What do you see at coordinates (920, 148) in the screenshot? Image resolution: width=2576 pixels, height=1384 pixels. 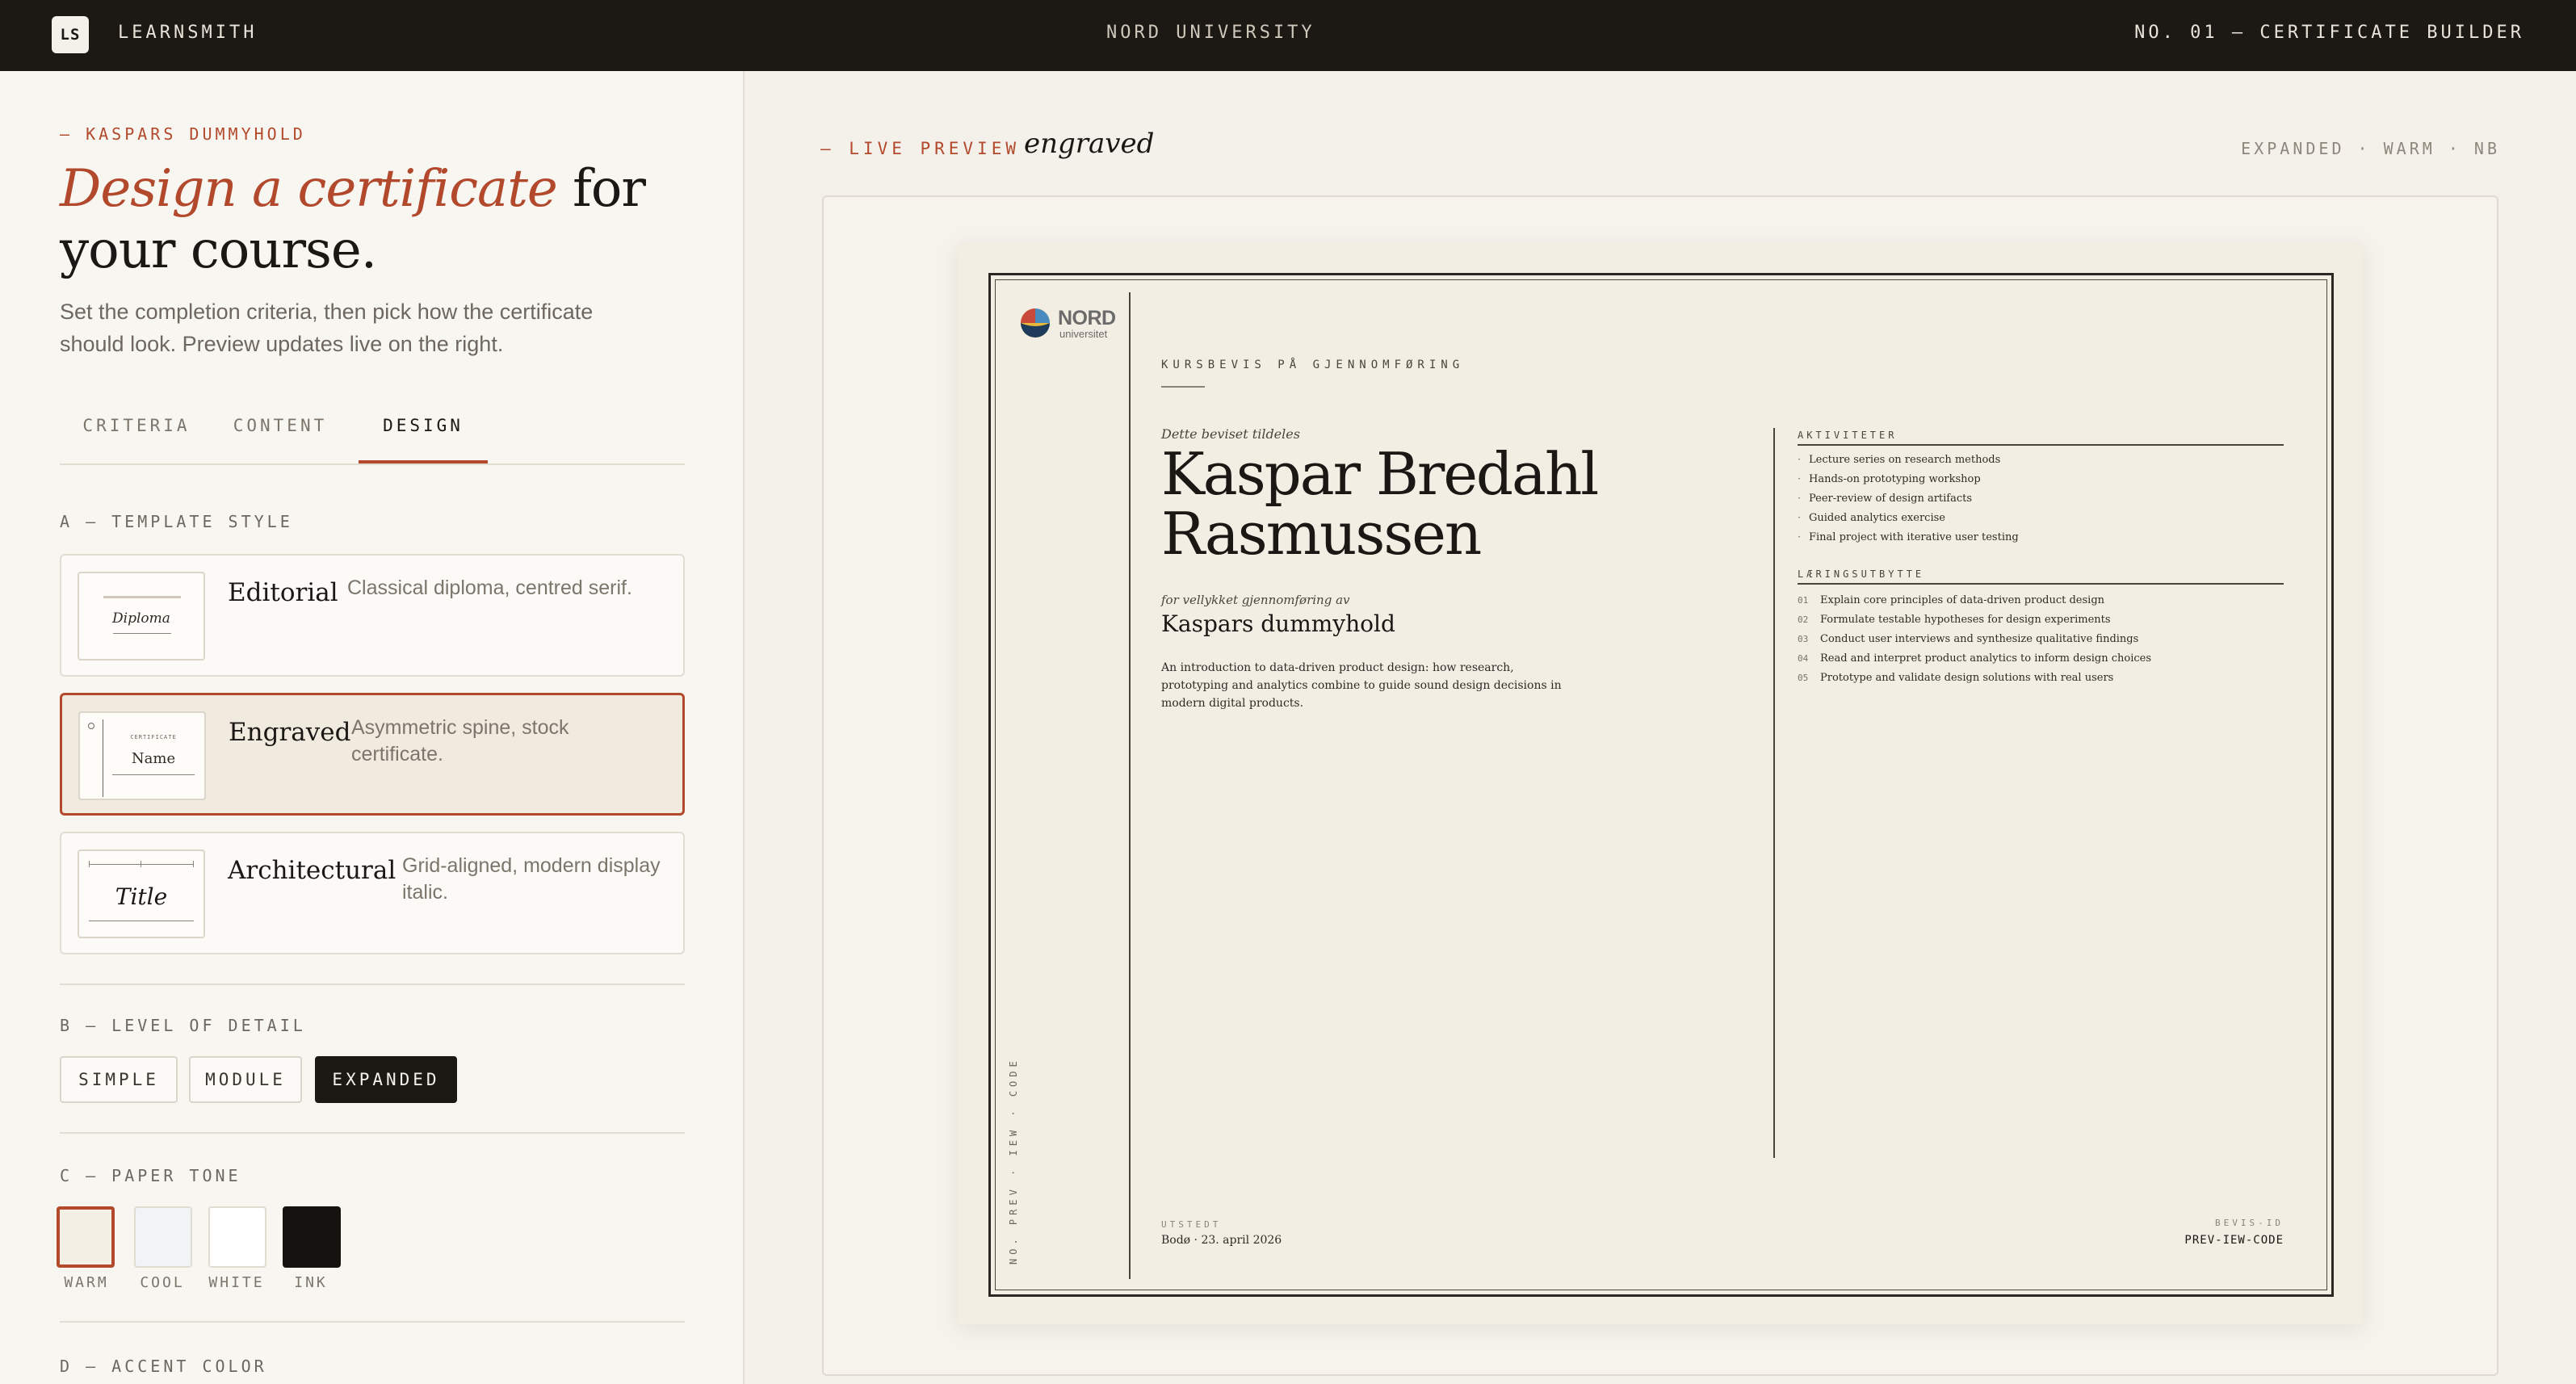 I see `live-preview-label: — LIVE PREVIEW` at bounding box center [920, 148].